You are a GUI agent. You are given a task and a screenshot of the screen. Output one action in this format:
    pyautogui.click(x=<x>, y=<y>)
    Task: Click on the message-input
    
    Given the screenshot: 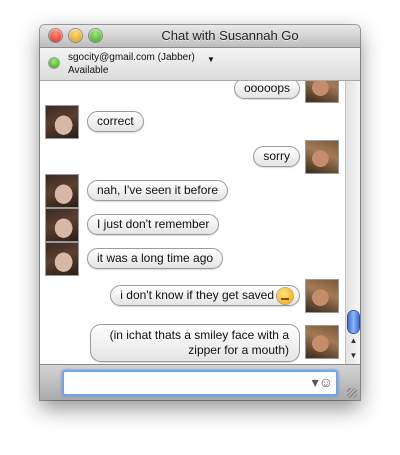 What is the action you would take?
    pyautogui.click(x=189, y=383)
    